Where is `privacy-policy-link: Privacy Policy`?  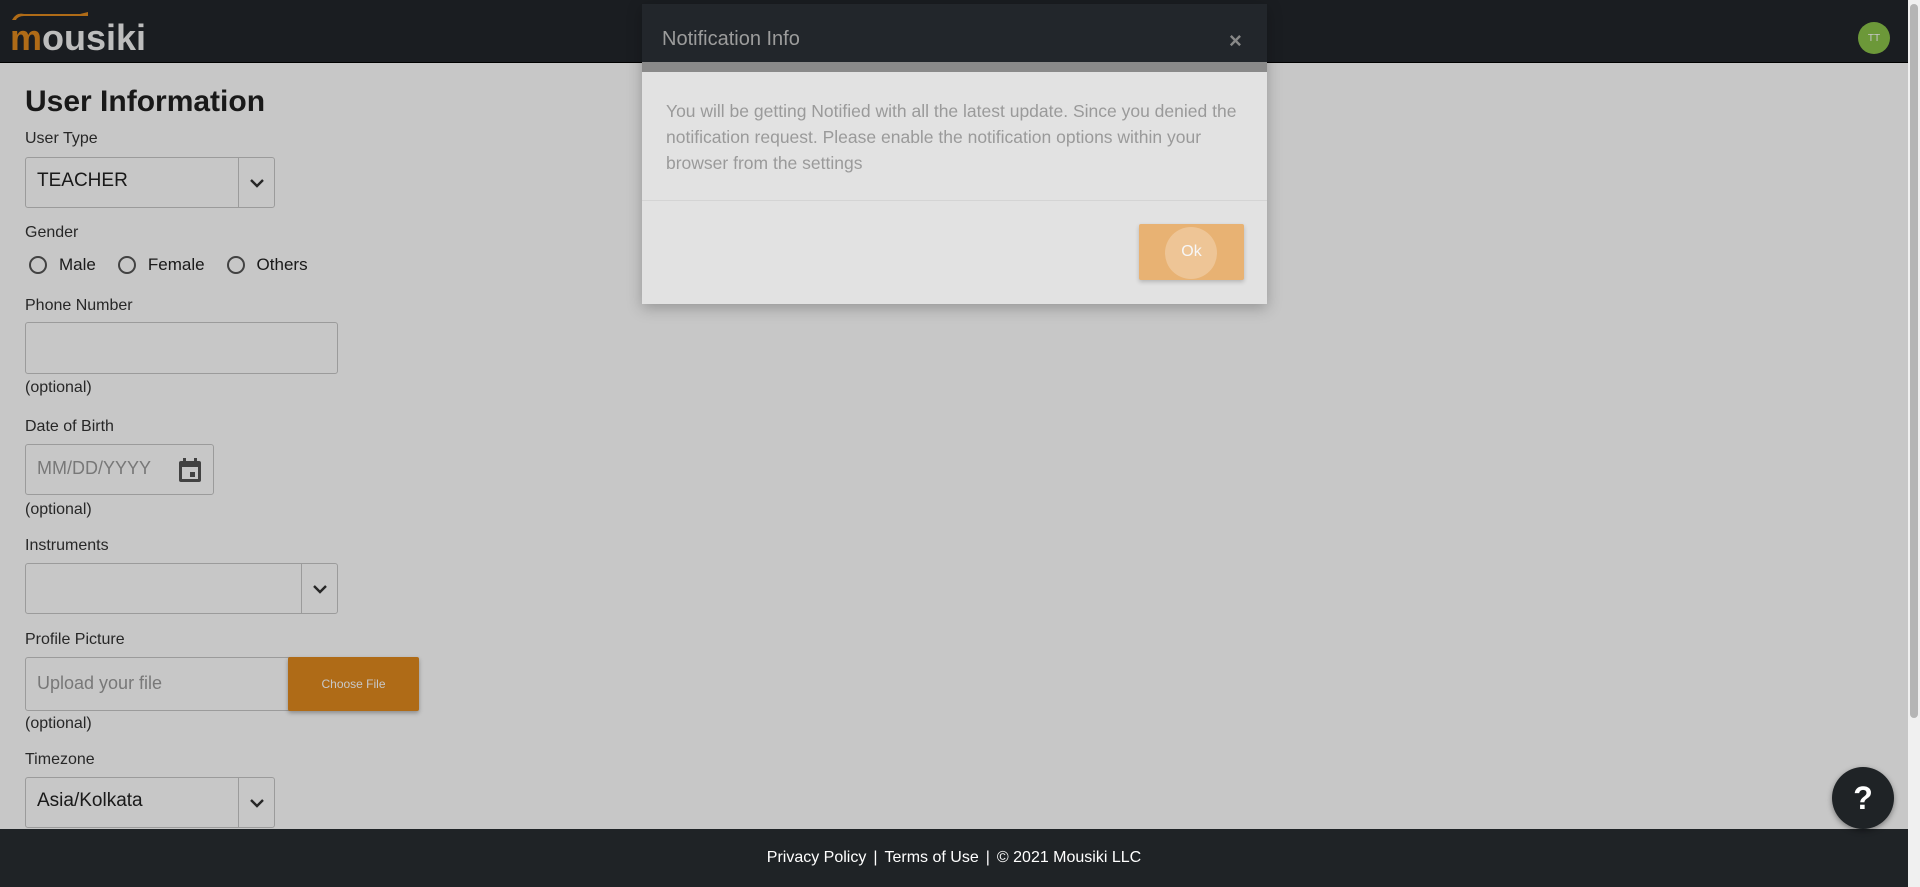 privacy-policy-link: Privacy Policy is located at coordinates (817, 858).